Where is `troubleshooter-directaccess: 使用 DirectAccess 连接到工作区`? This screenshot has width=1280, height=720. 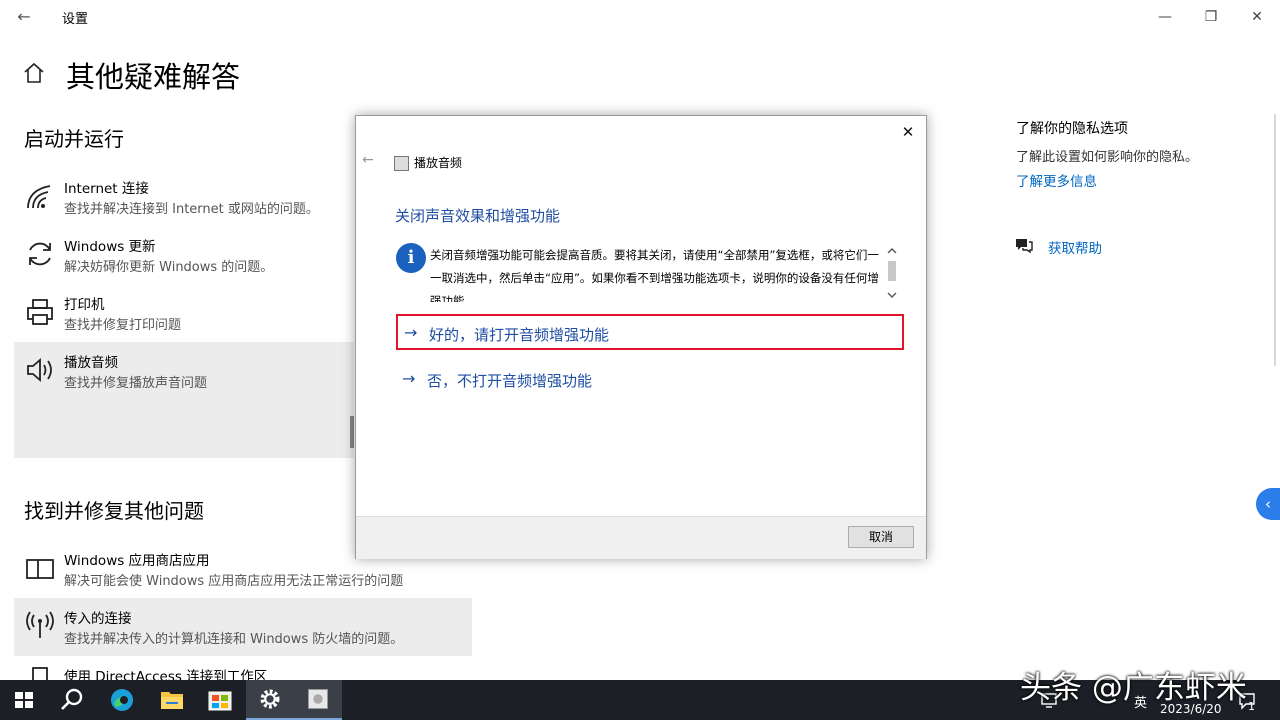
troubleshooter-directaccess: 使用 DirectAccess 连接到工作区 is located at coordinates (184, 668).